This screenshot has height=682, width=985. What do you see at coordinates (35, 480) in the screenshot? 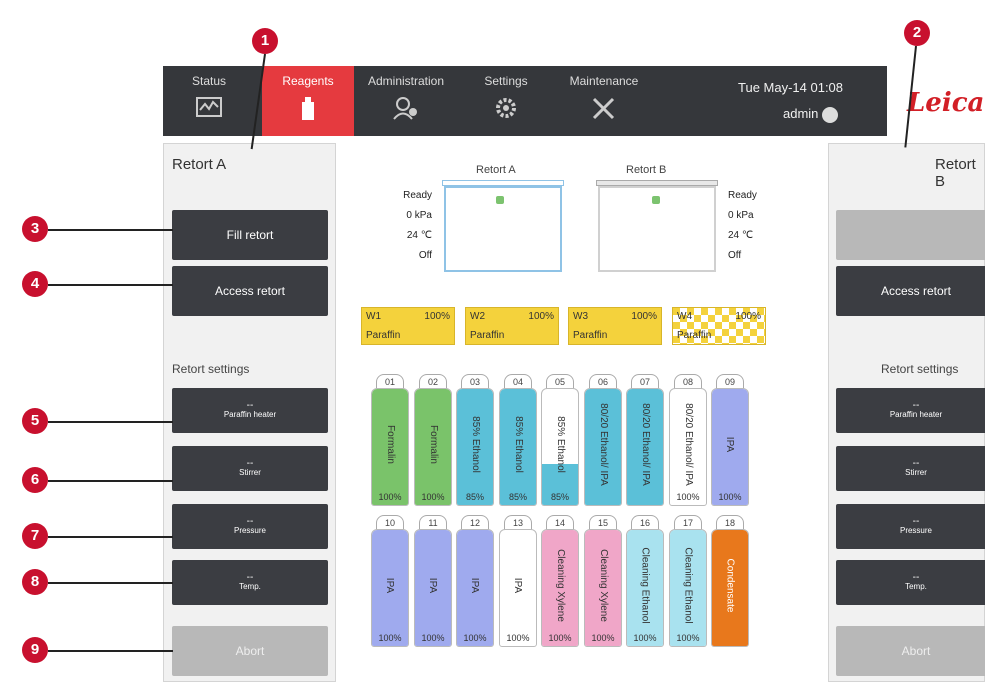
I see `callout-6: 6` at bounding box center [35, 480].